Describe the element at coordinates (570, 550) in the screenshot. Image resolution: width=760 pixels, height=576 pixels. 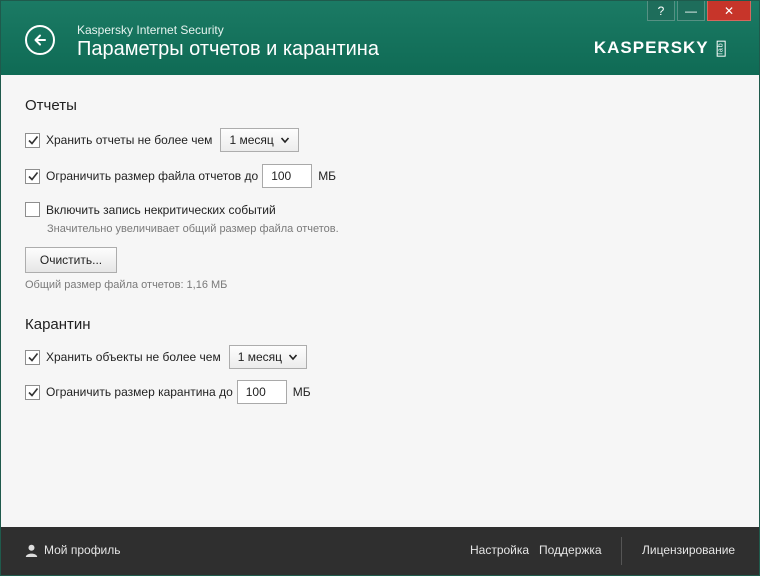
I see `support-link: Поддержка` at that location.